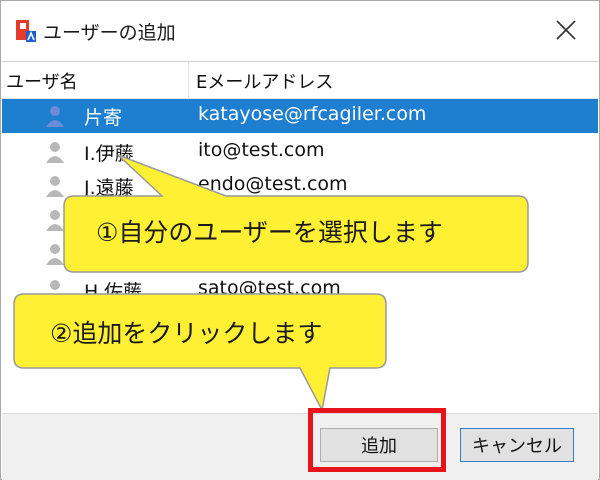  What do you see at coordinates (109, 188) in the screenshot?
I see `user-name: J.遠藤` at bounding box center [109, 188].